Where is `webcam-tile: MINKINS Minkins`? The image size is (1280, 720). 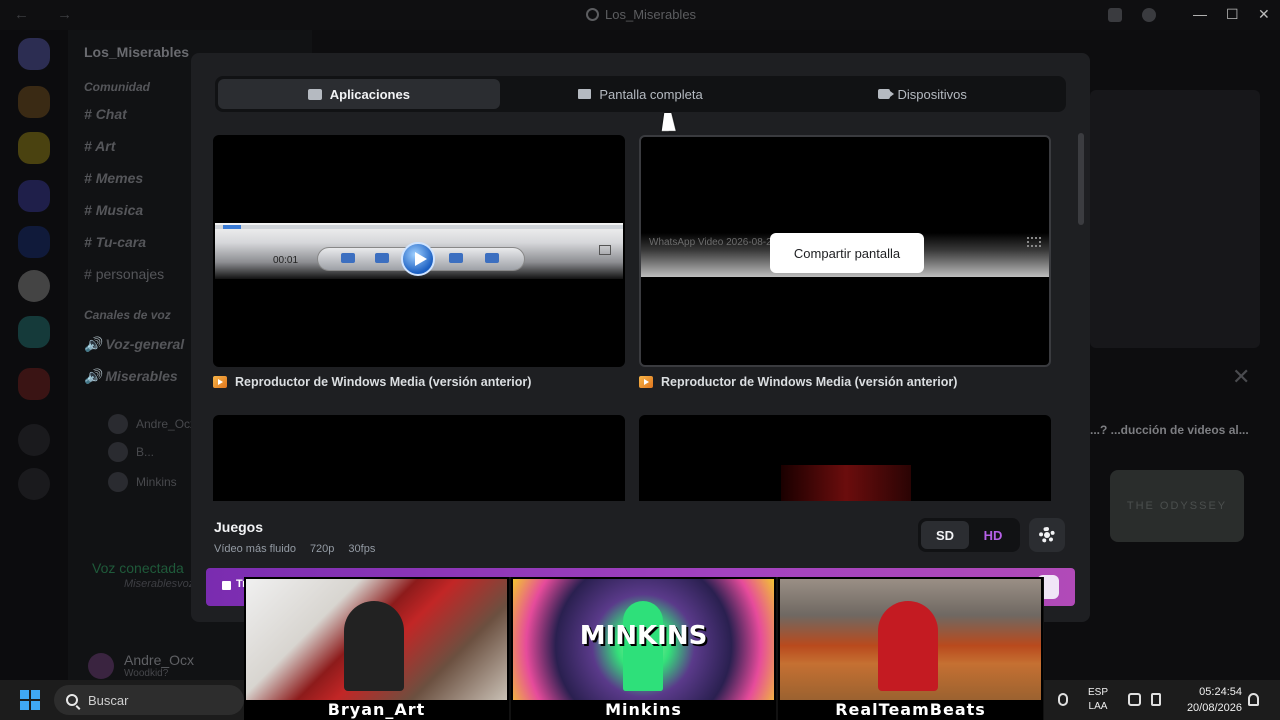 webcam-tile: MINKINS Minkins is located at coordinates (643, 648).